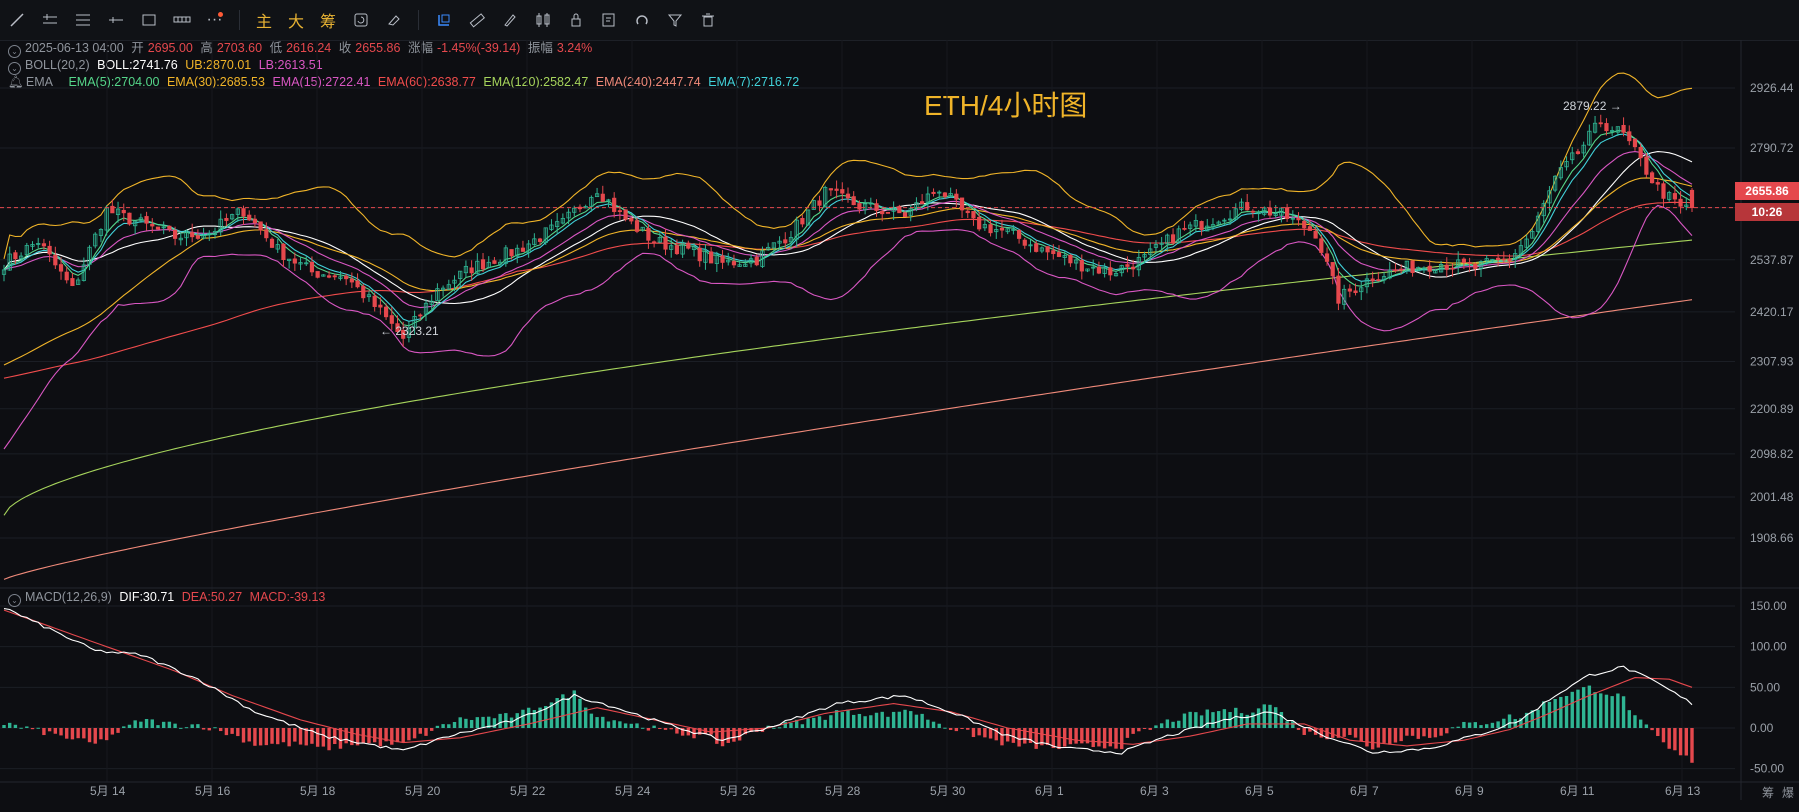 This screenshot has width=1799, height=812. Describe the element at coordinates (318, 791) in the screenshot. I see `time-axis-label: 5月 18` at that location.